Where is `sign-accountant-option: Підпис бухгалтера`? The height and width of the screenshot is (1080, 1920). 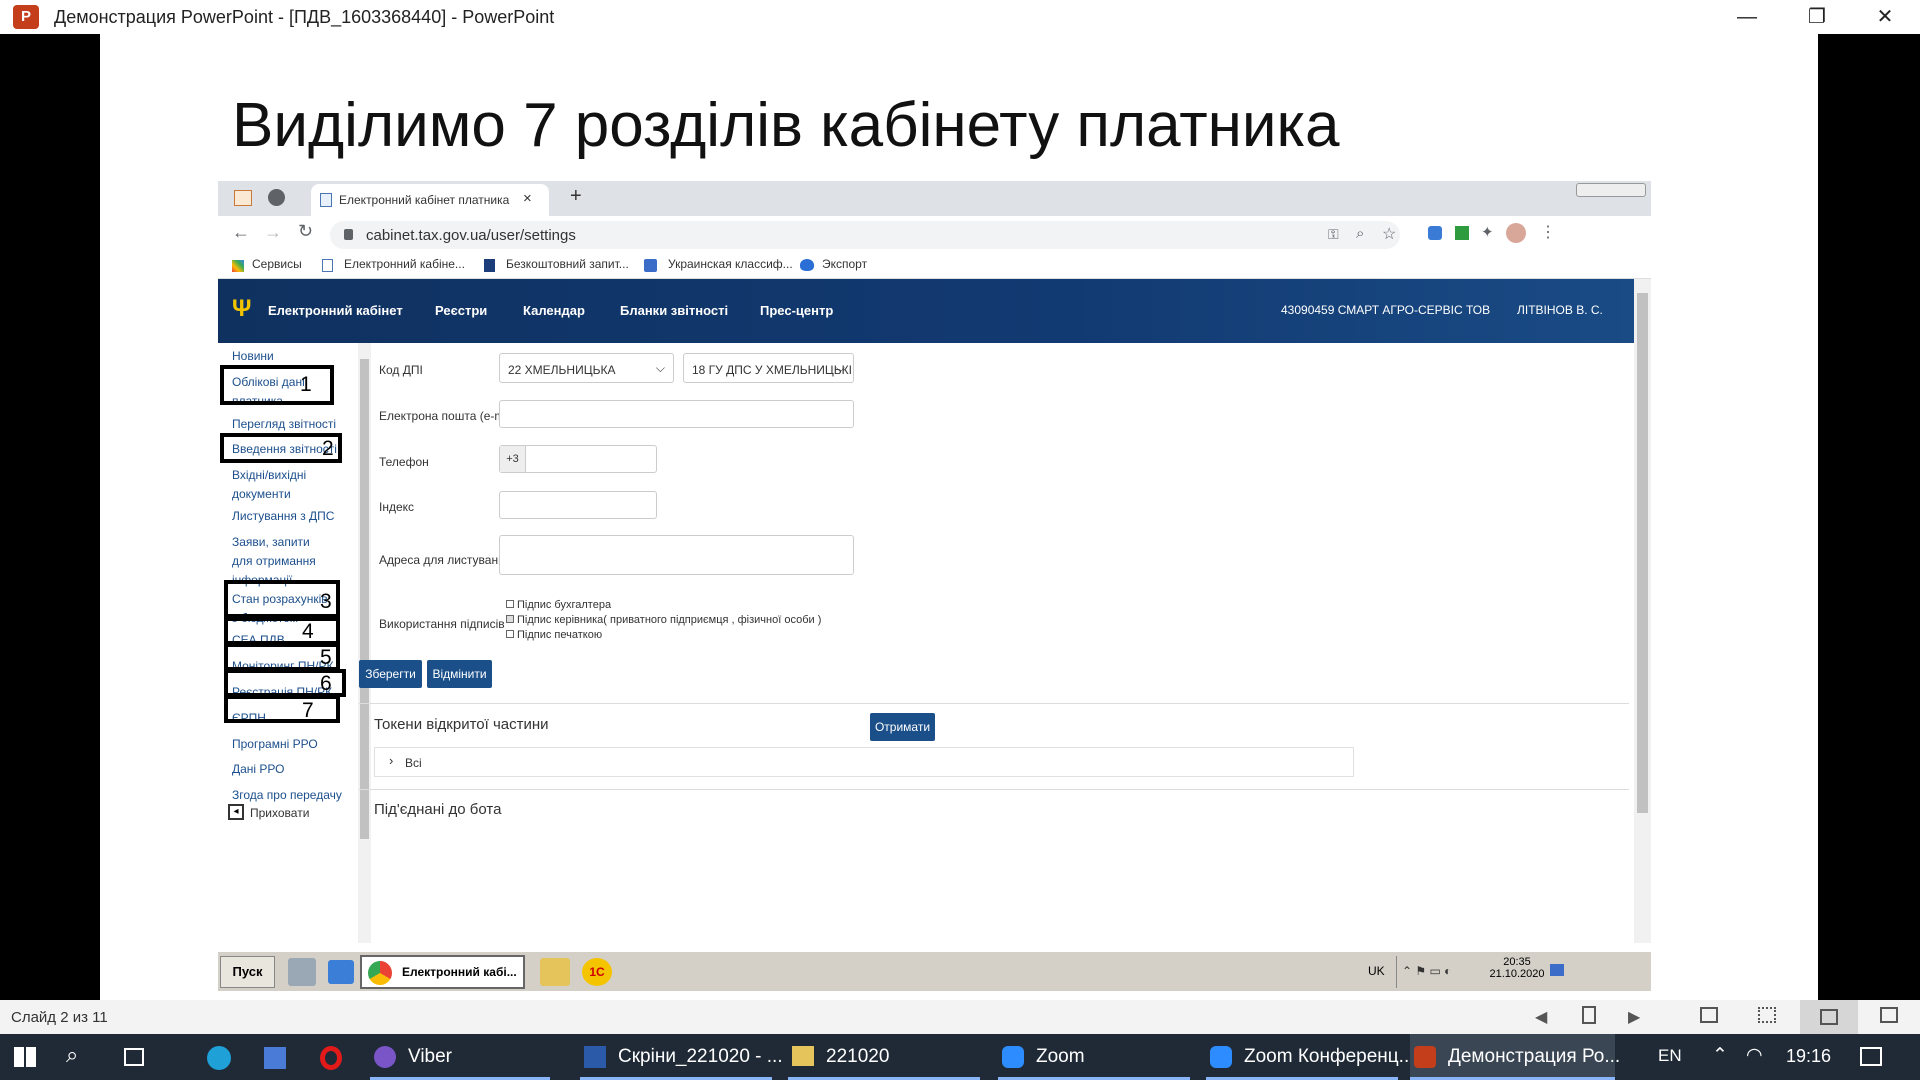
sign-accountant-option: Підпис бухгалтера is located at coordinates (558, 605).